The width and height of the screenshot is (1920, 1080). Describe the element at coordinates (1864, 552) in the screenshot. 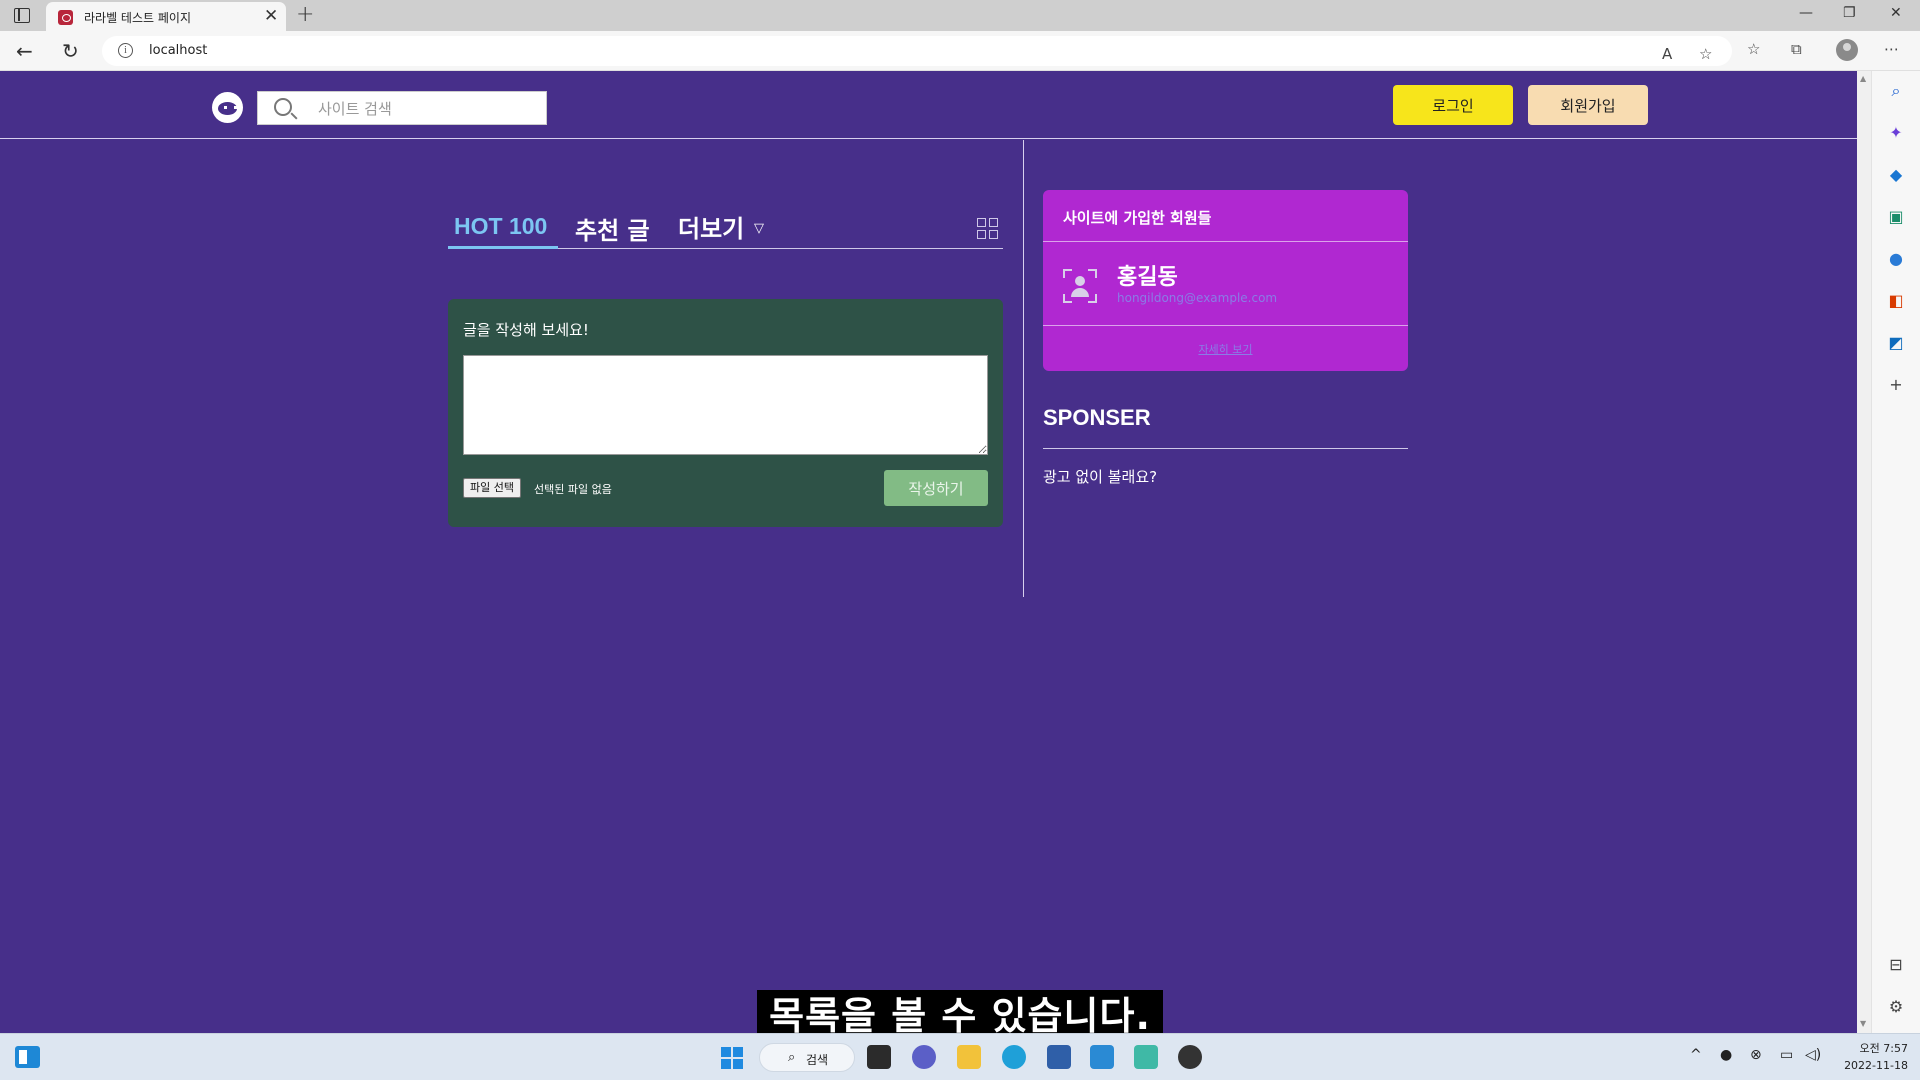

I see `page-scrollbar: ▲ ▼` at that location.